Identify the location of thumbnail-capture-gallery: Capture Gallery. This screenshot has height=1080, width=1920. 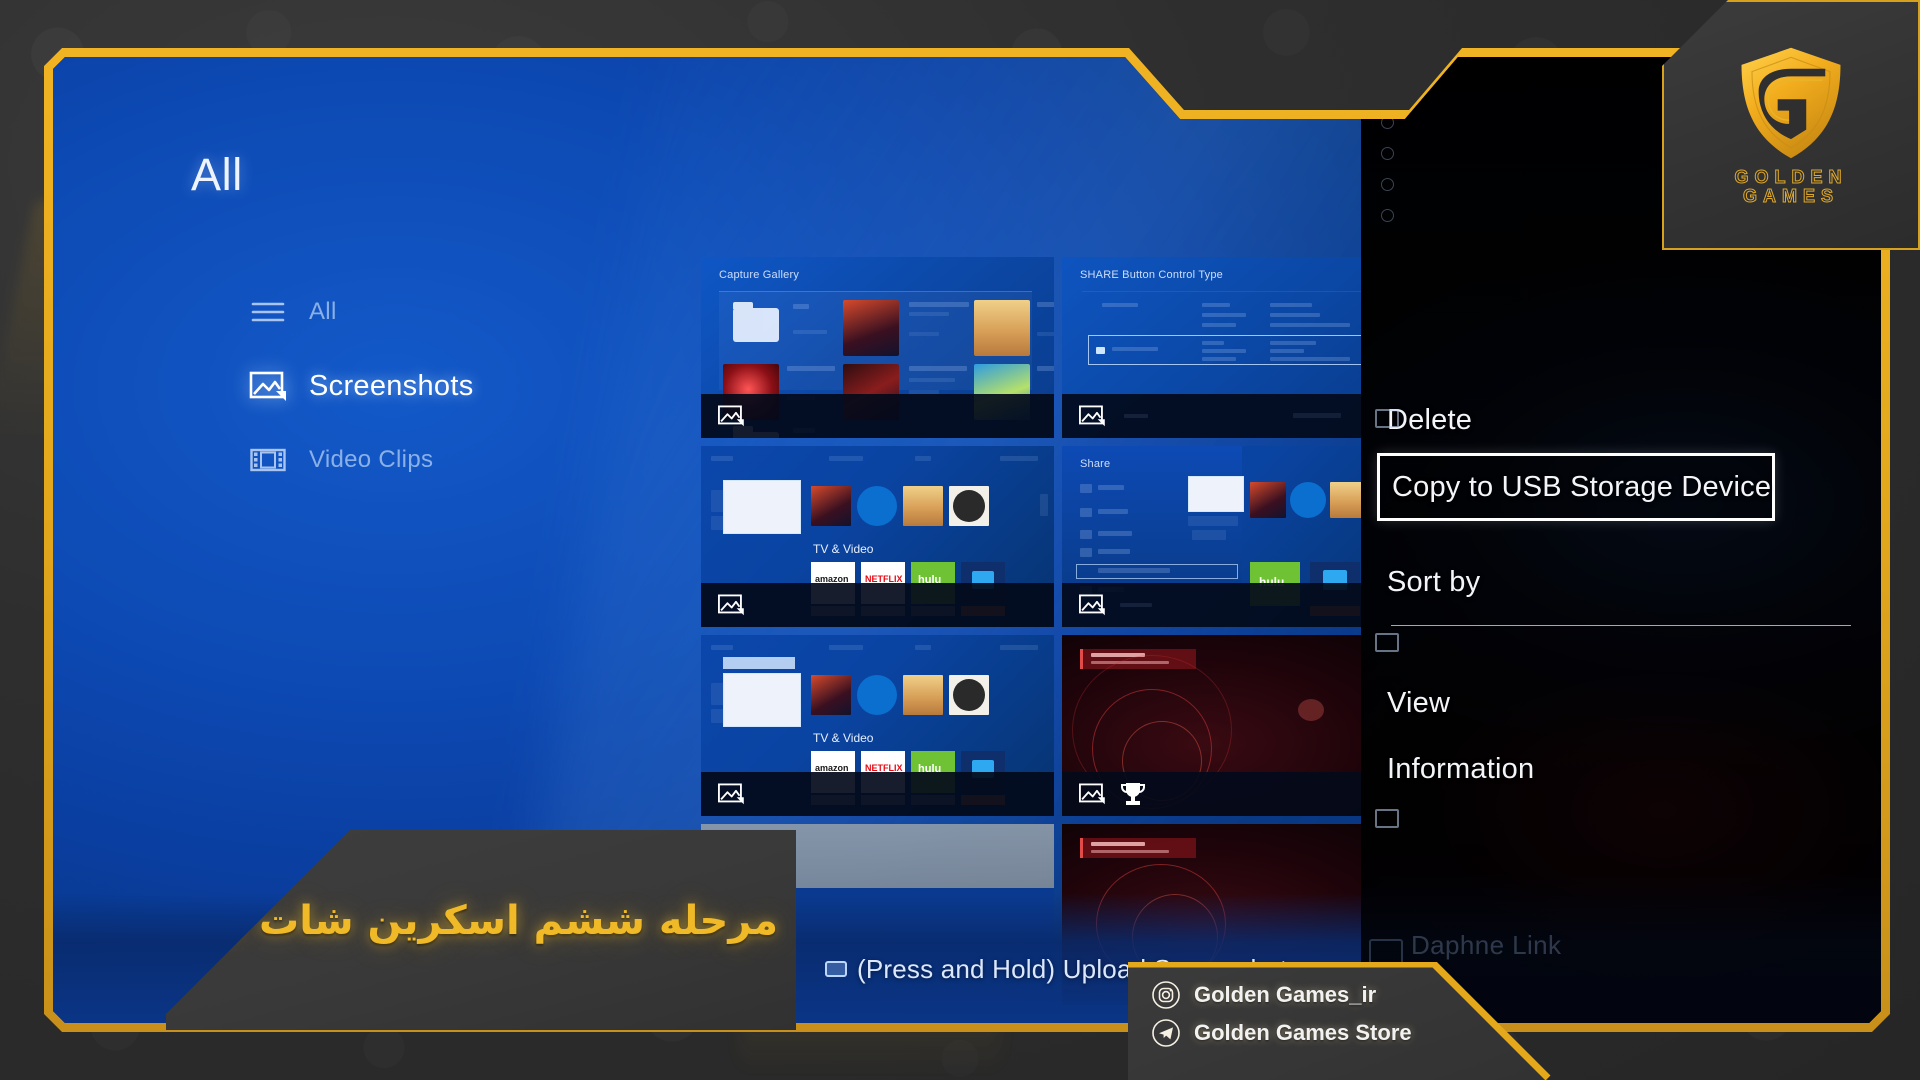
(877, 347).